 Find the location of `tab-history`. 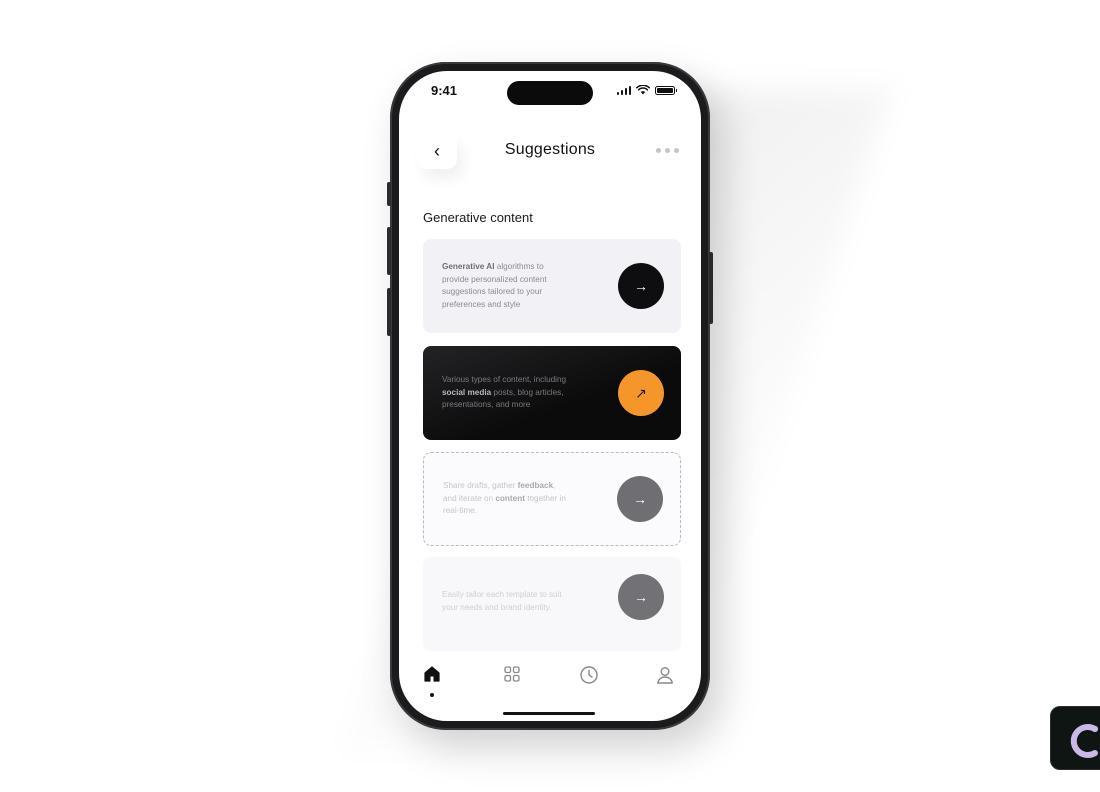

tab-history is located at coordinates (589, 685).